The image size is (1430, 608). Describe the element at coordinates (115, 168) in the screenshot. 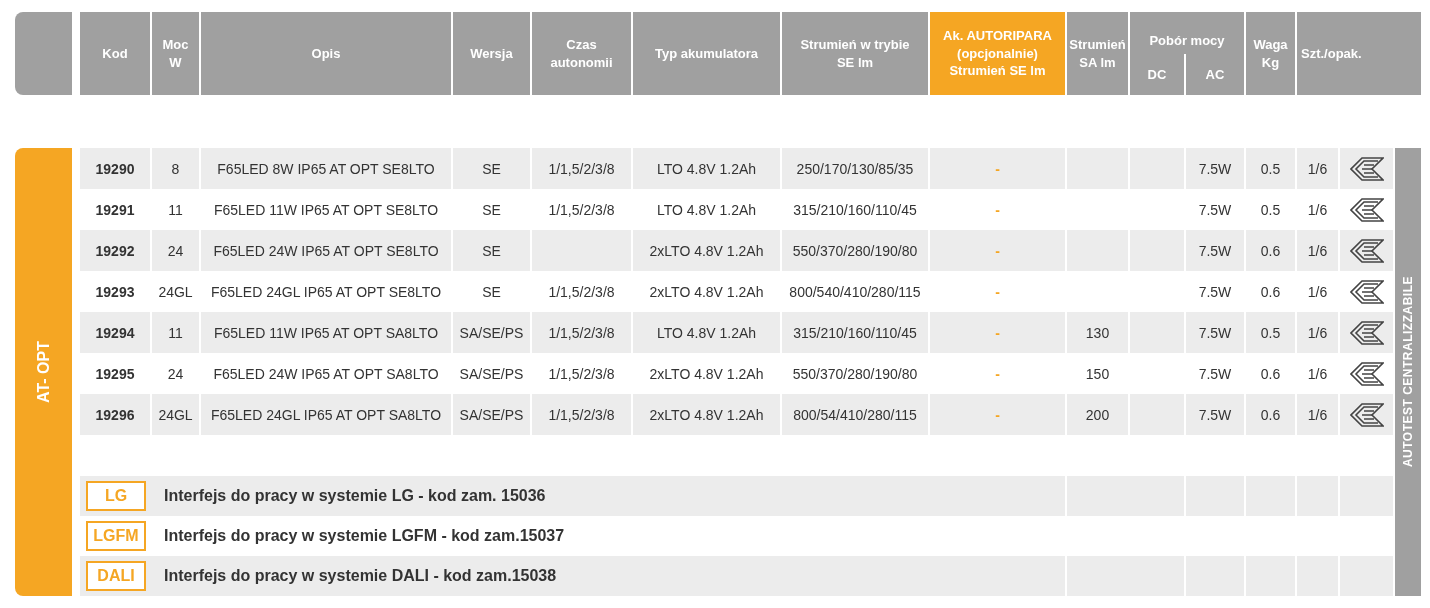

I see `table-cell: 19290` at that location.